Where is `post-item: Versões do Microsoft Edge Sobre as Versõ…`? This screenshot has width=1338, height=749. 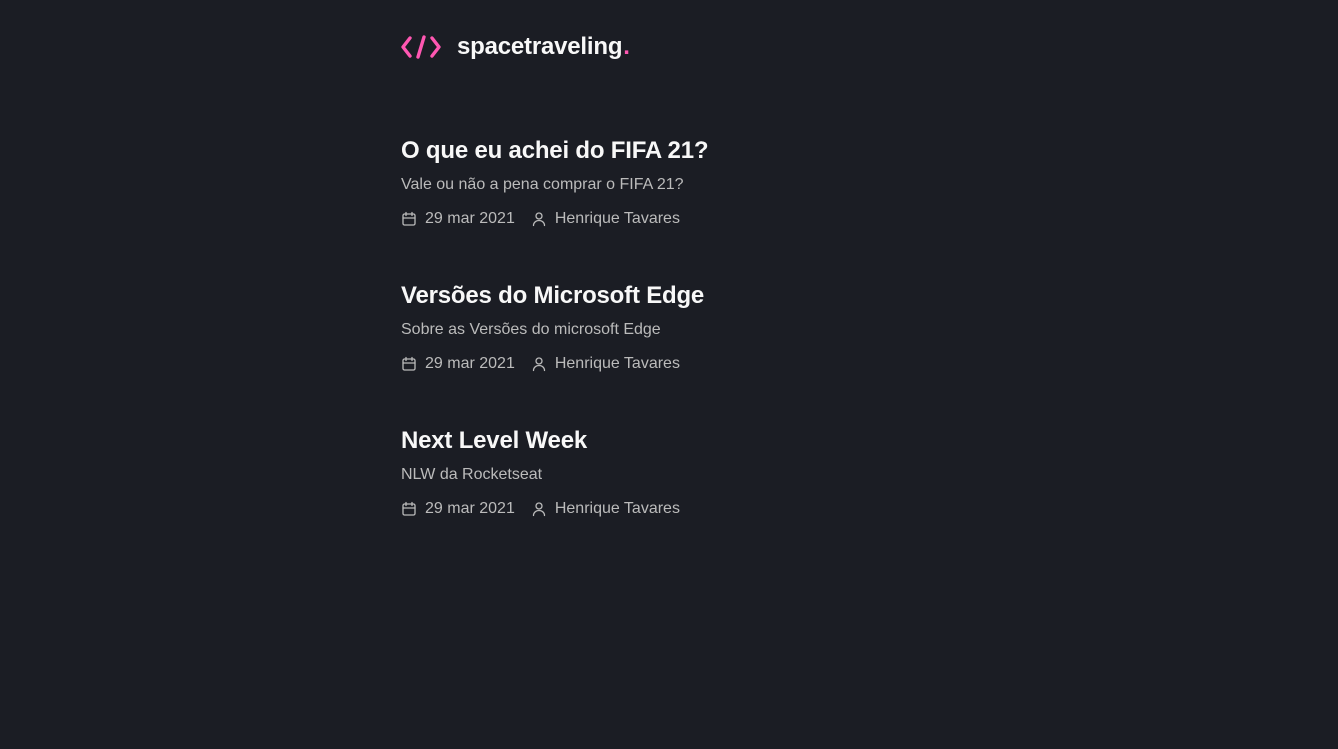
post-item: Versões do Microsoft Edge Sobre as Versõ… is located at coordinates (761, 328).